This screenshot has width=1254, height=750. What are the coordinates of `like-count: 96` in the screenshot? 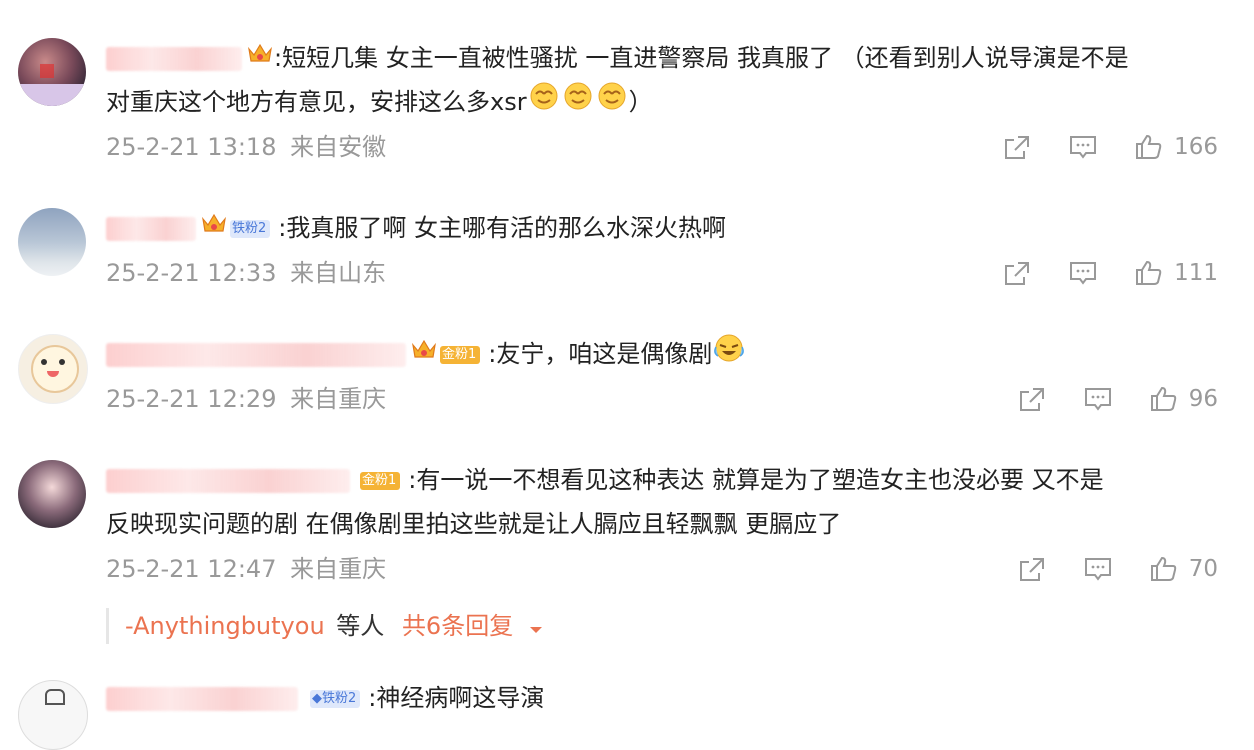 It's located at (1203, 399).